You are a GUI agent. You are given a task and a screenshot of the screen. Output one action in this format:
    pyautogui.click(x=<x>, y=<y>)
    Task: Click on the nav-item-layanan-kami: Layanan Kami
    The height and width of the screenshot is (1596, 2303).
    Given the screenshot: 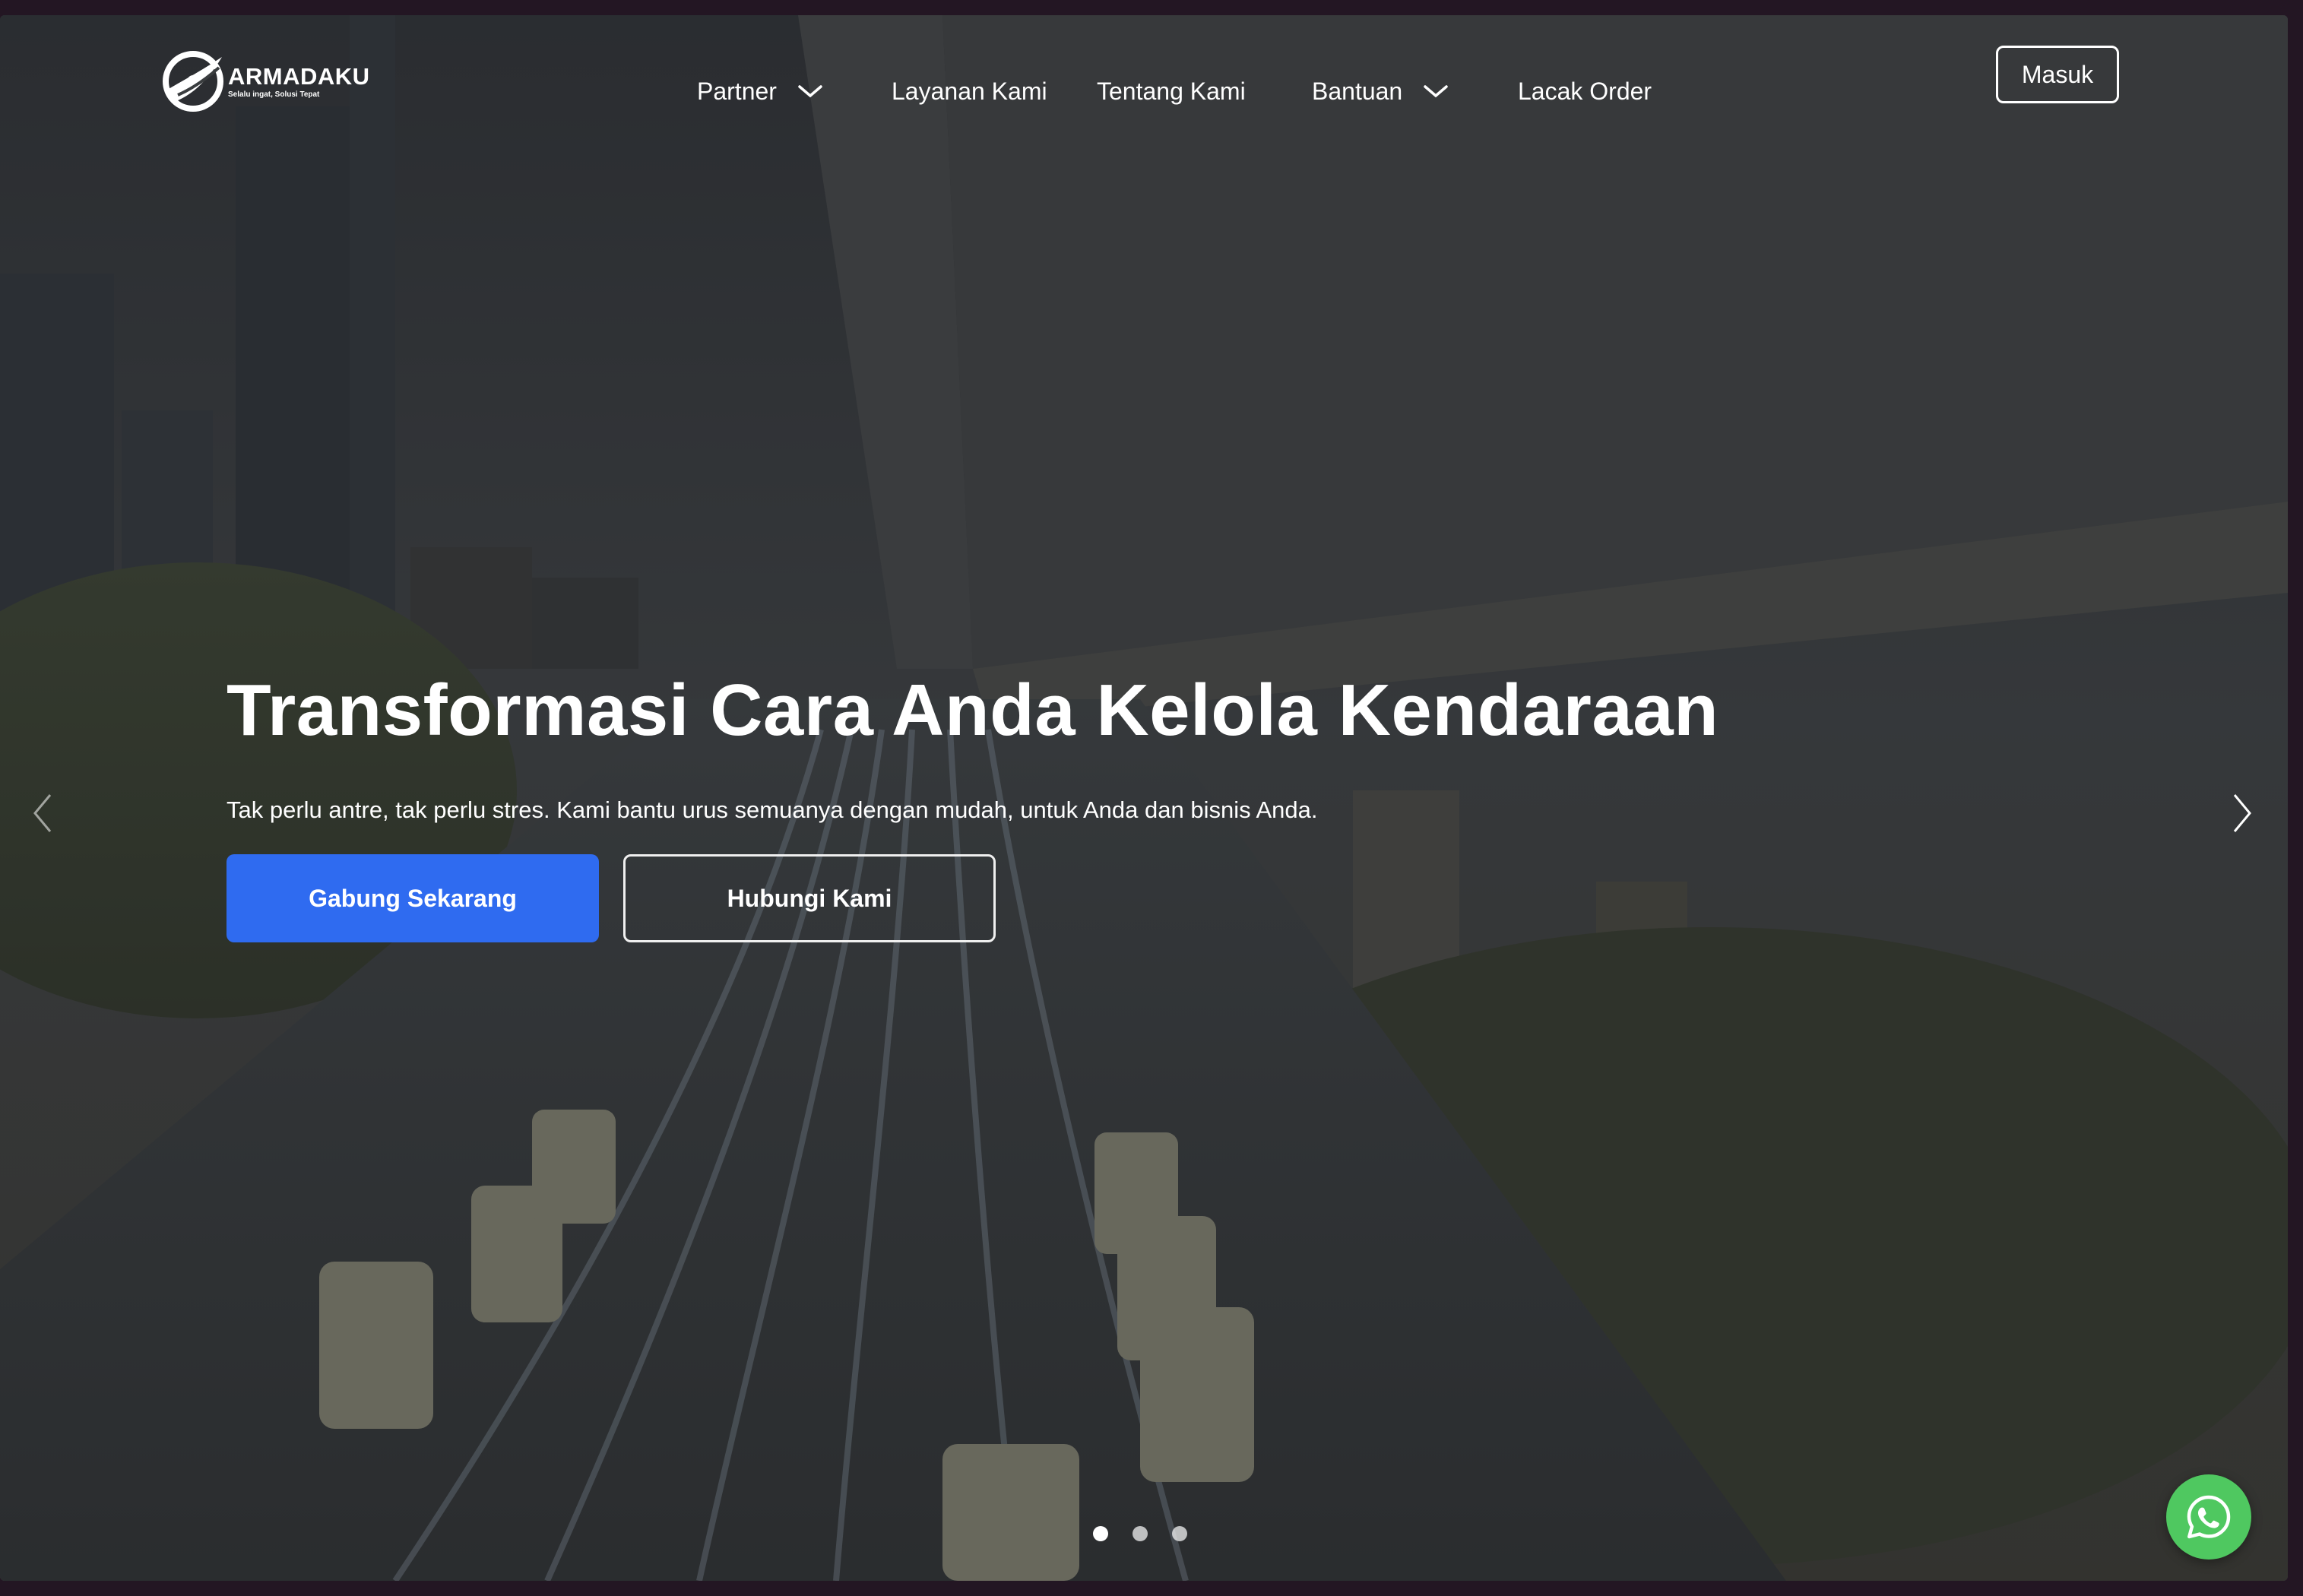 What is the action you would take?
    pyautogui.click(x=970, y=91)
    